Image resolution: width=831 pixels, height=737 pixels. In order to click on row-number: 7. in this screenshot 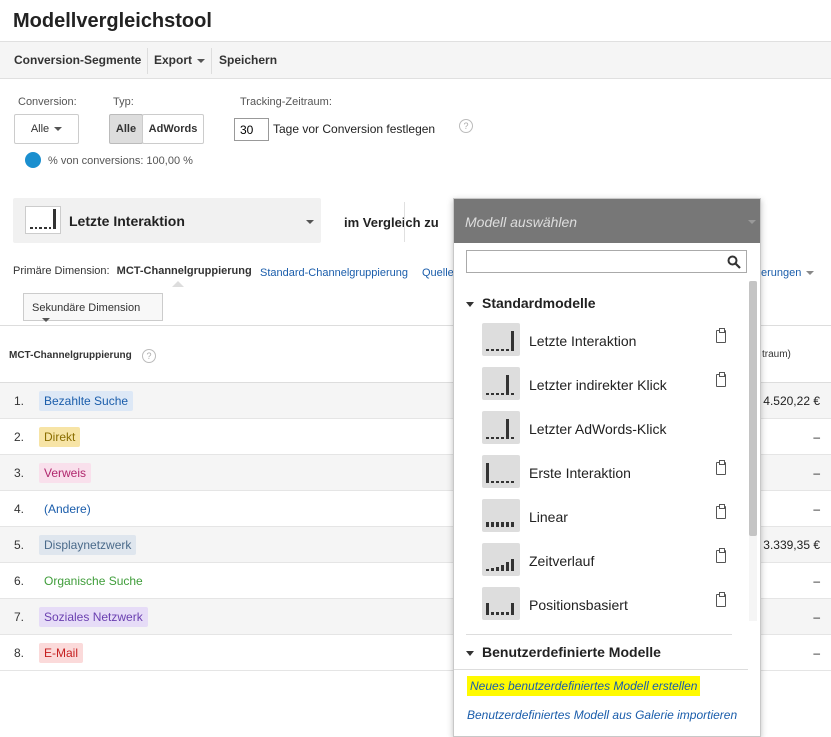, I will do `click(19, 617)`.